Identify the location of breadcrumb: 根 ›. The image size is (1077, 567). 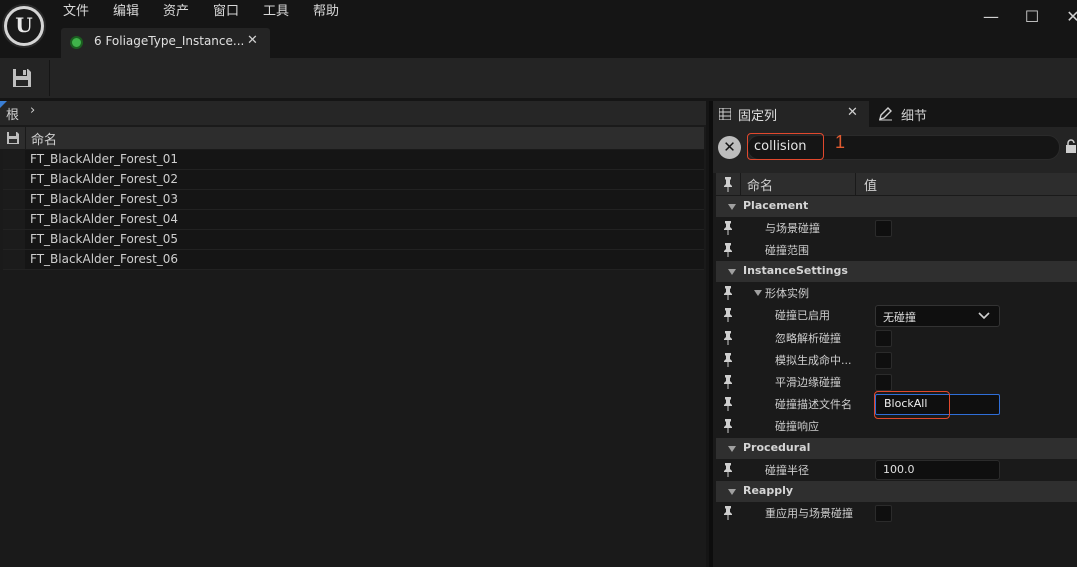
(353, 113).